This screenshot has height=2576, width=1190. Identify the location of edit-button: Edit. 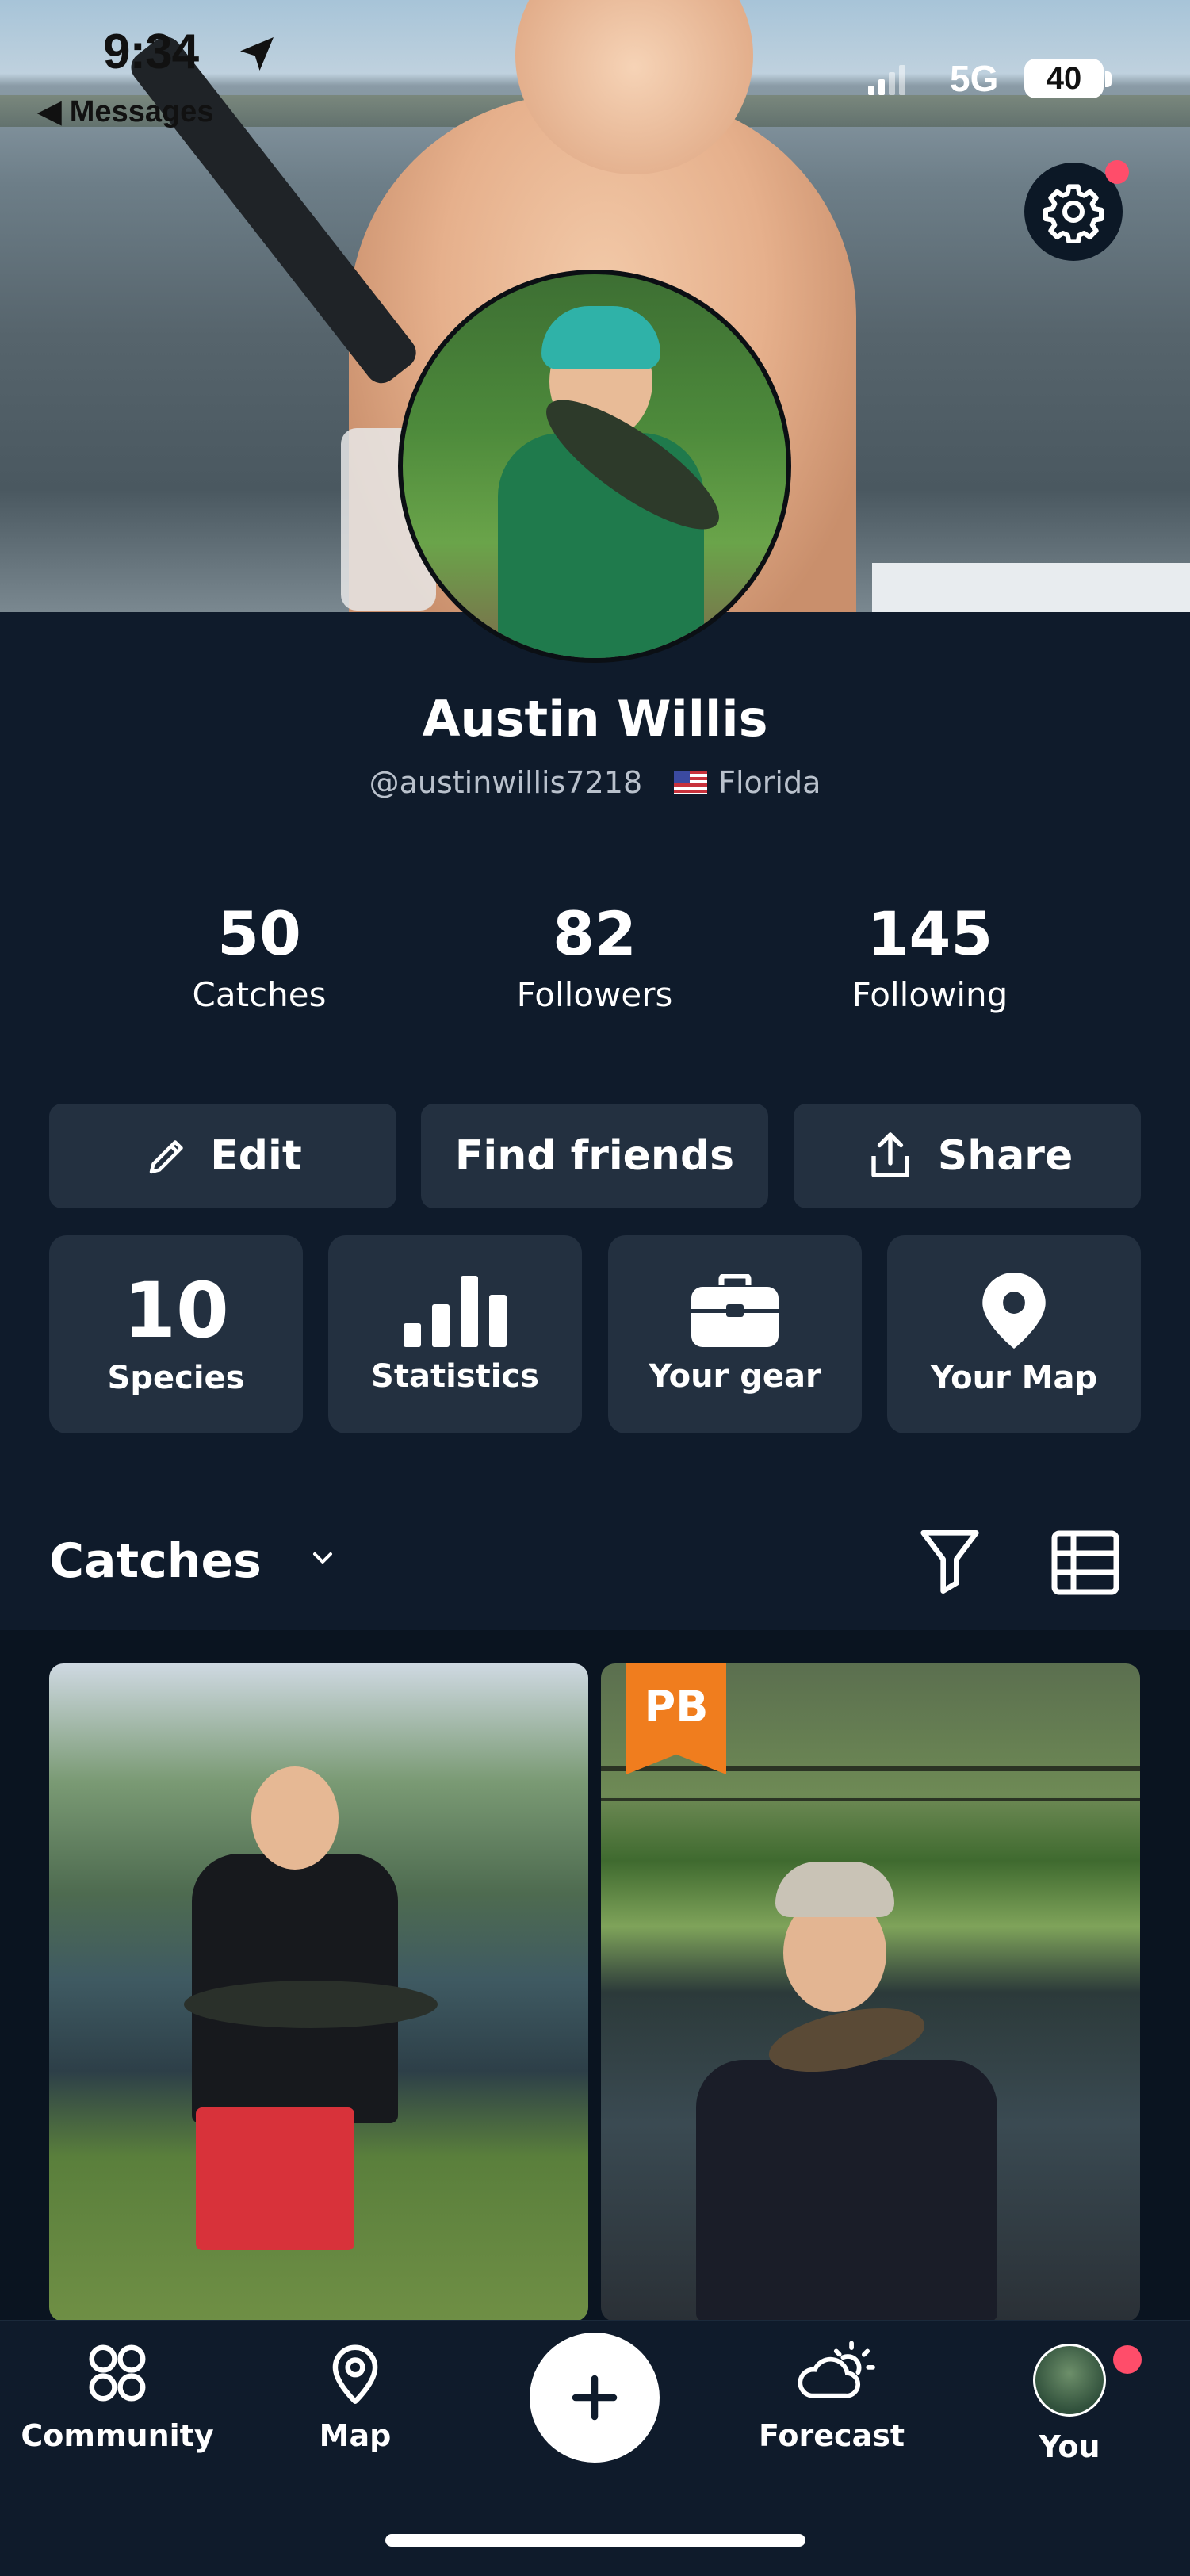
(222, 1156).